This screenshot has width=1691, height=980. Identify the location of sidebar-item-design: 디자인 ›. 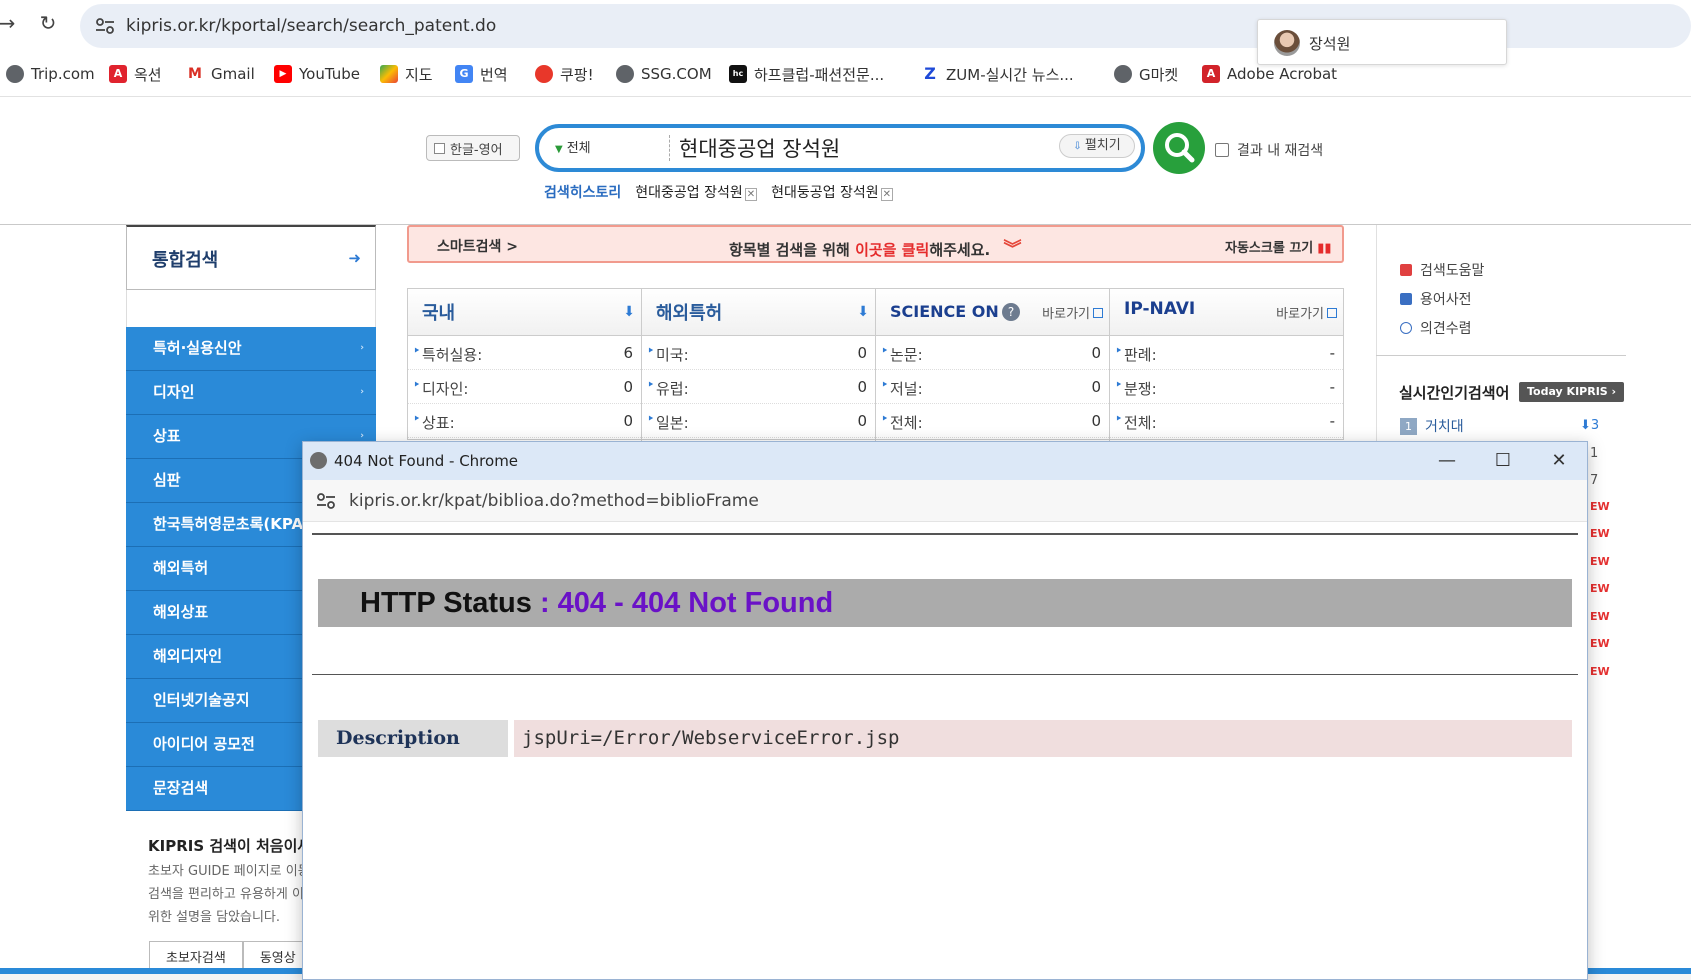
(251, 393).